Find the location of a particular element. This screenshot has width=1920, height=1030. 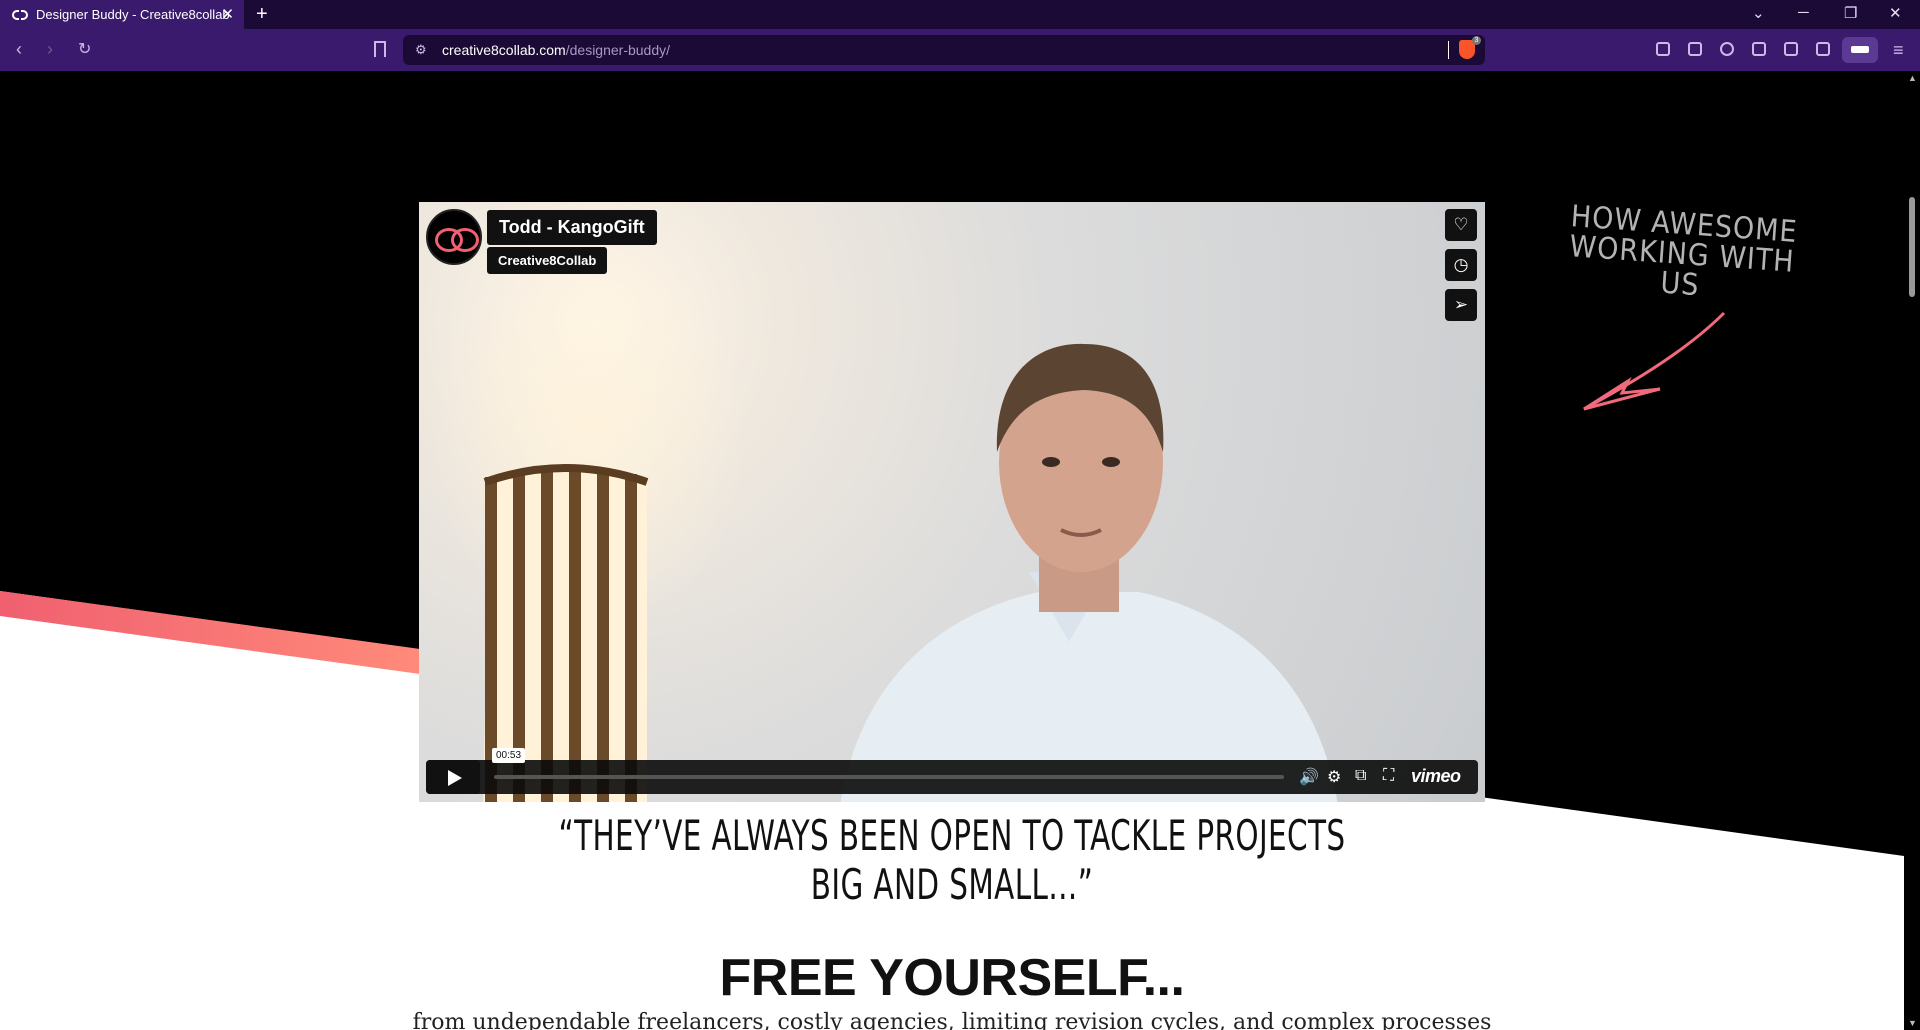

vimeo-logo: vimeo is located at coordinates (1436, 776).